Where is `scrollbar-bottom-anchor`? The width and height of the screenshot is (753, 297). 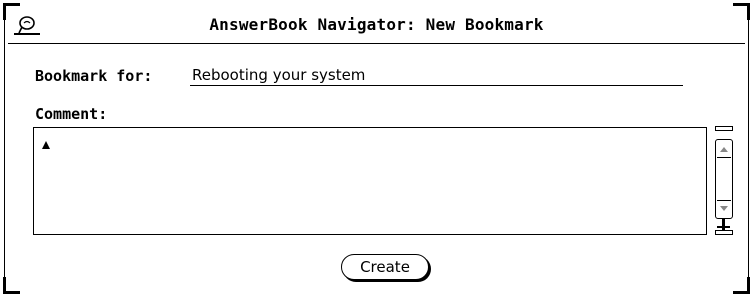 scrollbar-bottom-anchor is located at coordinates (724, 232).